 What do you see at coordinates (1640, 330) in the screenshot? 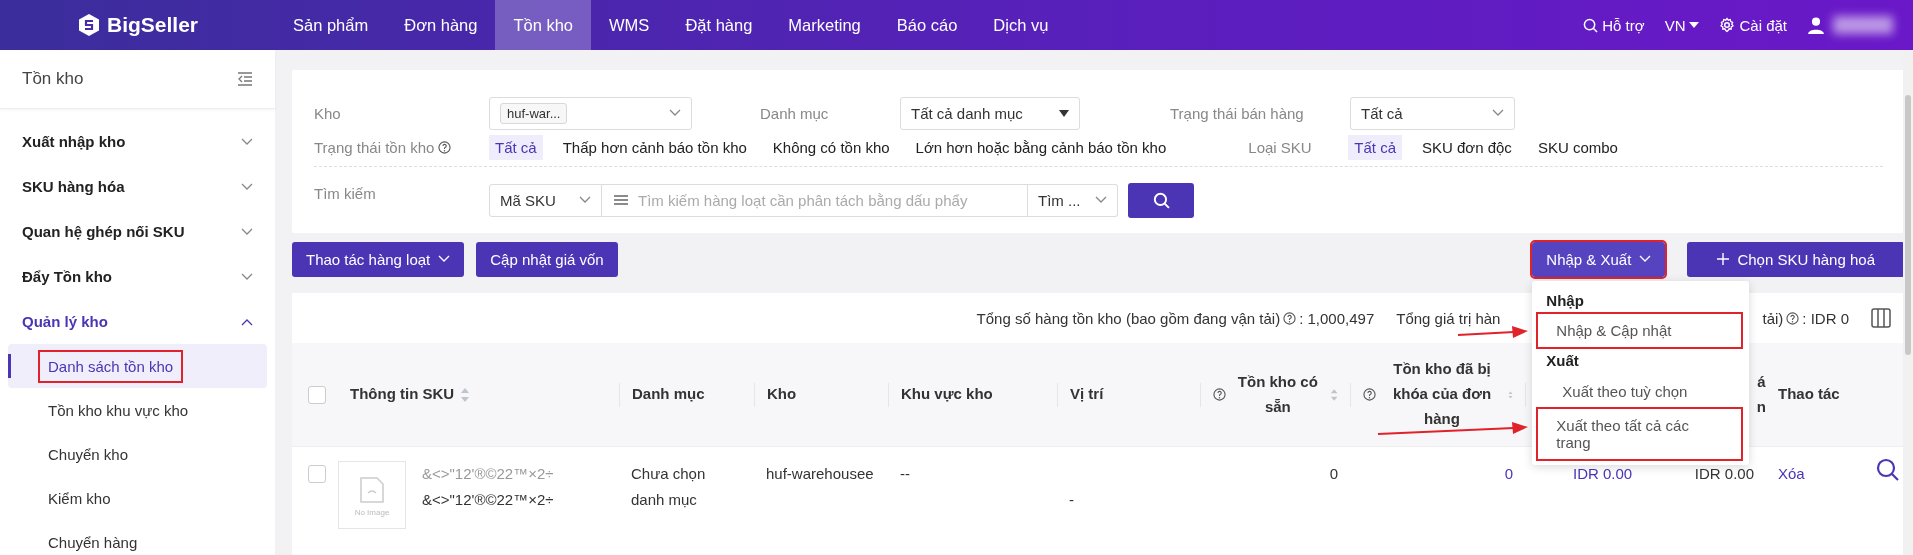
I see `menu-item: Nhập & Cập nhật` at bounding box center [1640, 330].